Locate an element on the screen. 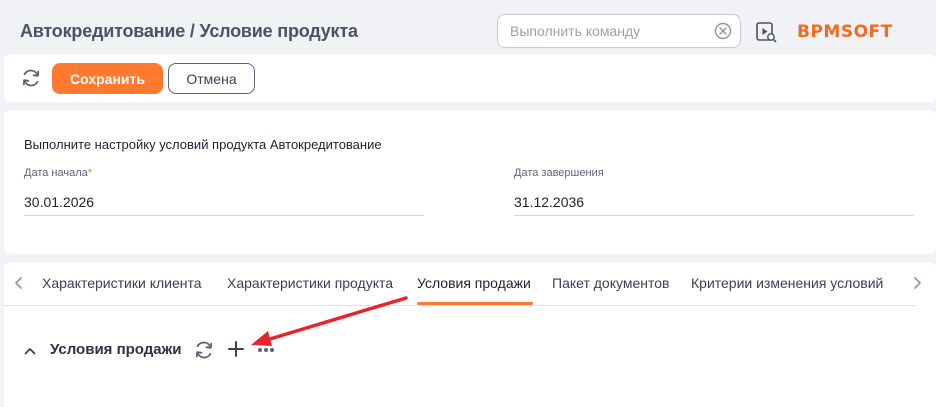  refresh-icon is located at coordinates (31, 78).